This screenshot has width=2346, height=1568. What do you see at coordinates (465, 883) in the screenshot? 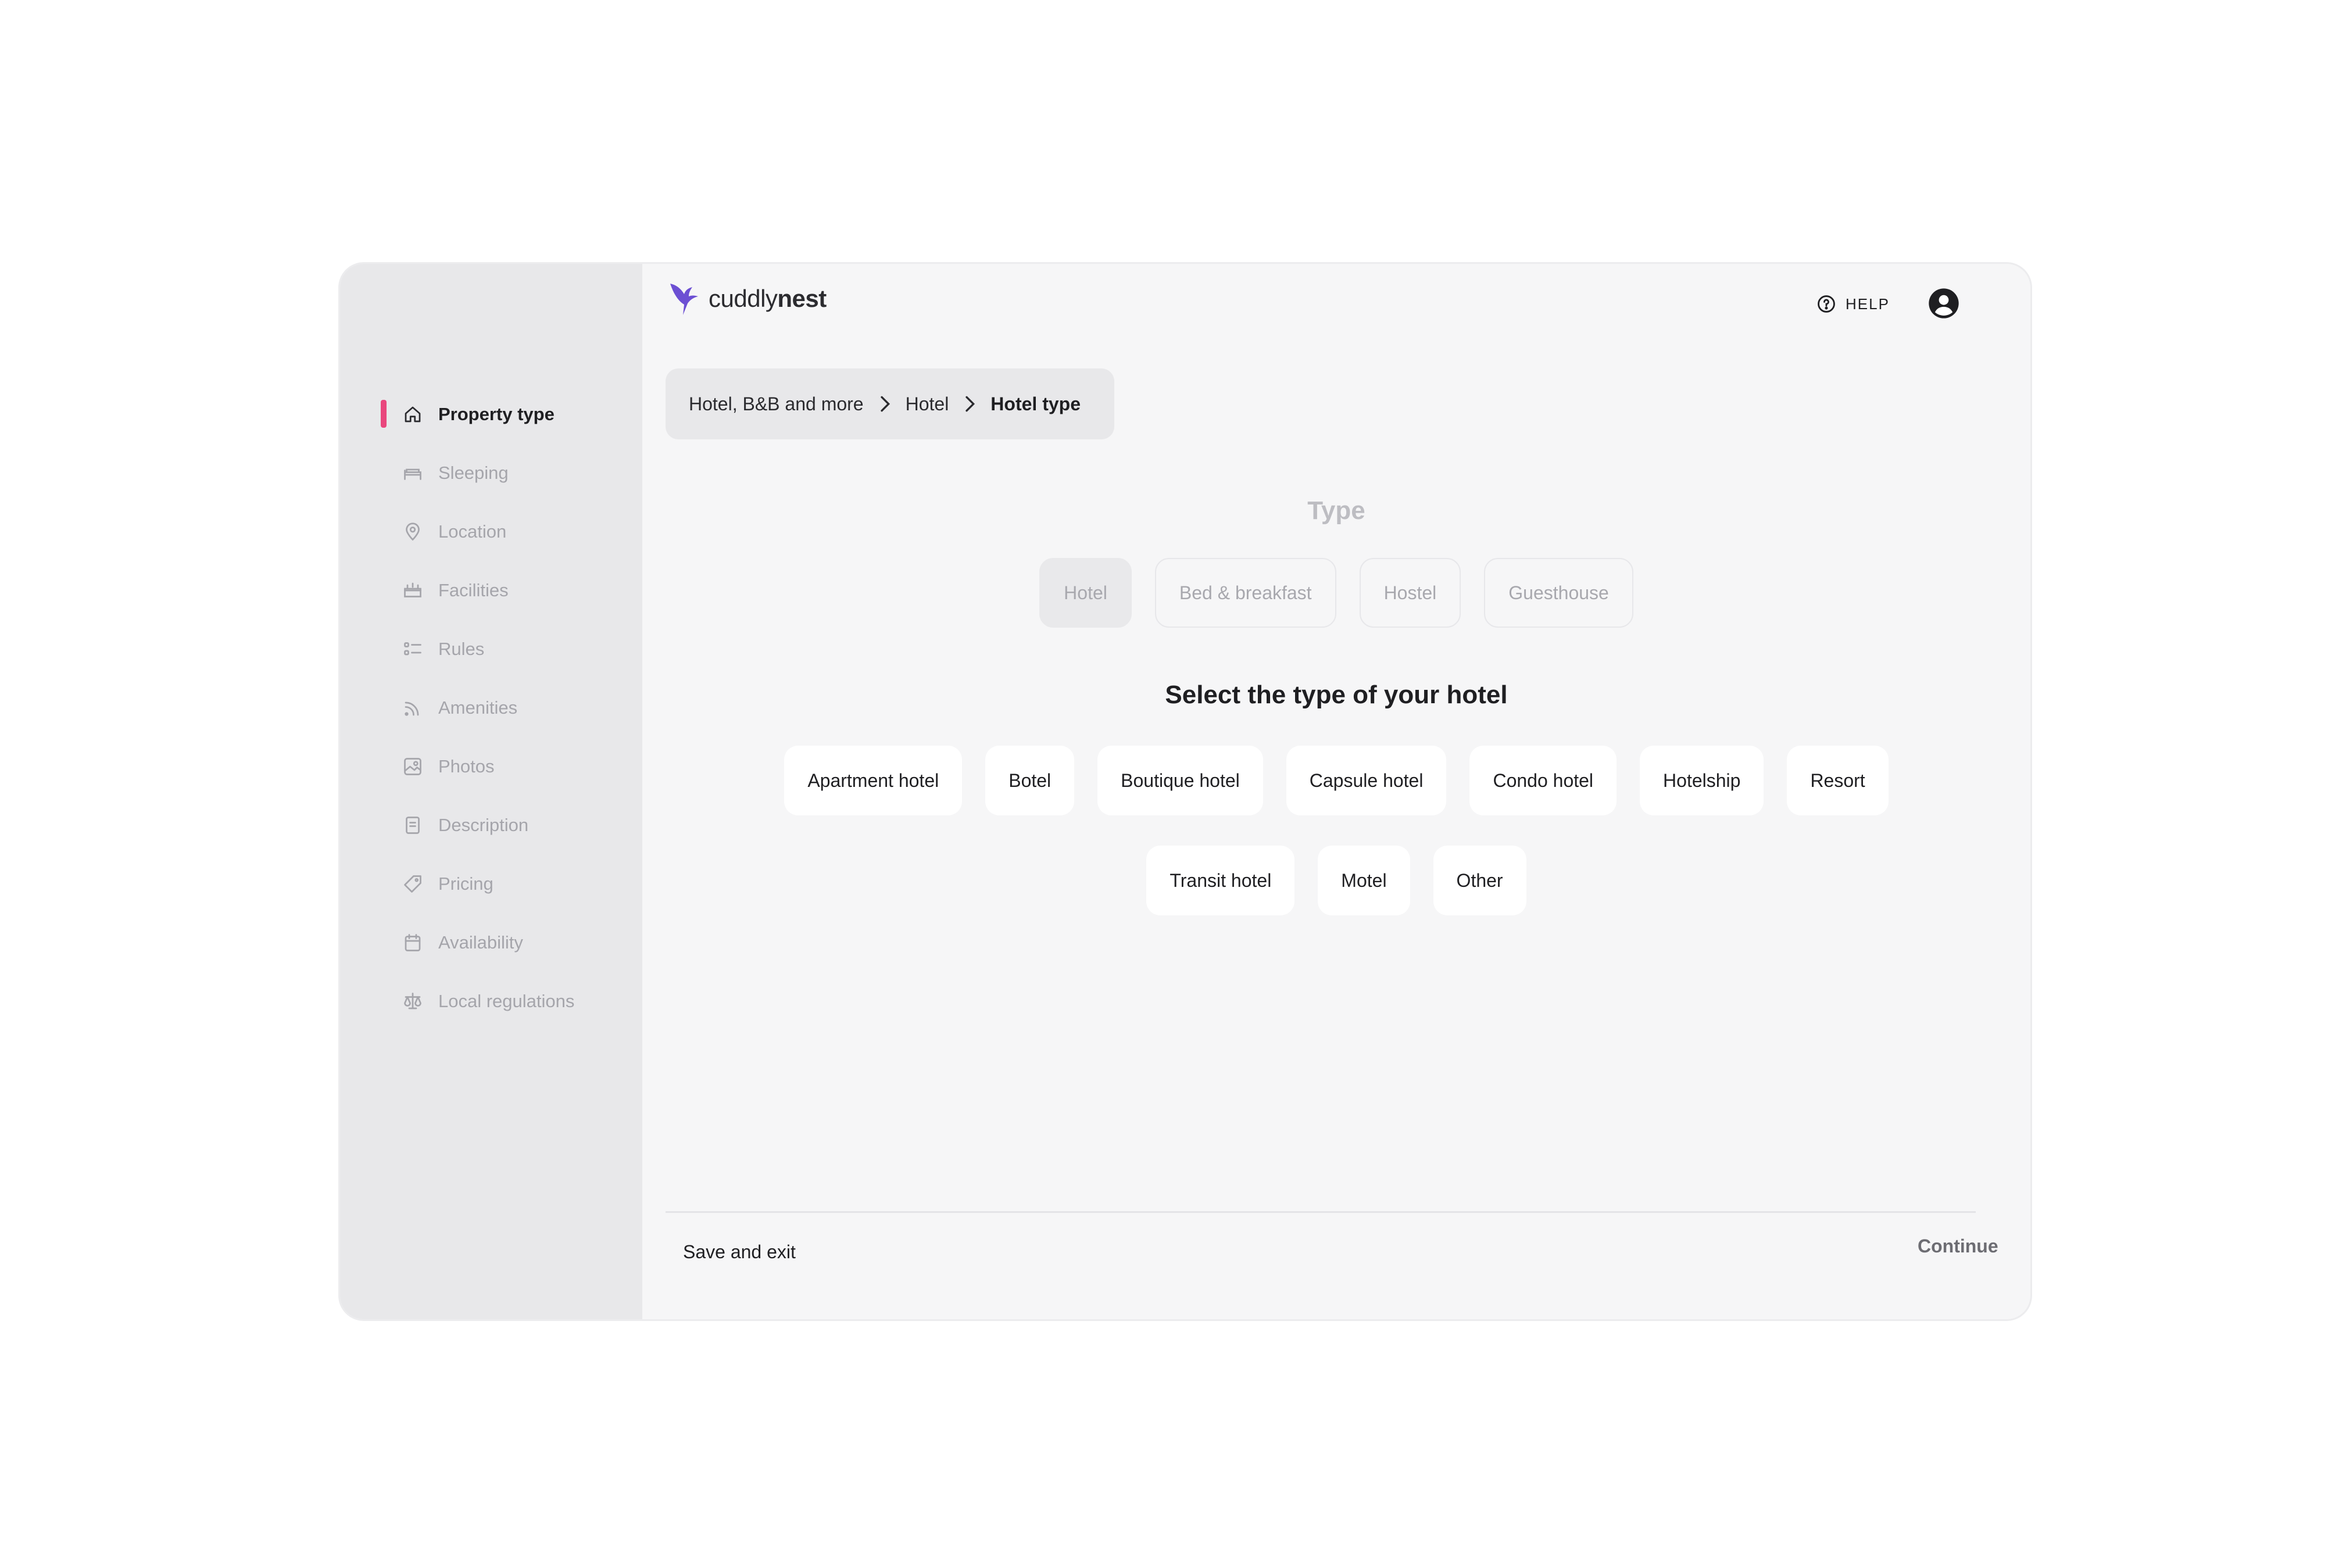
I see `sidebar-item-label: Pricing` at bounding box center [465, 883].